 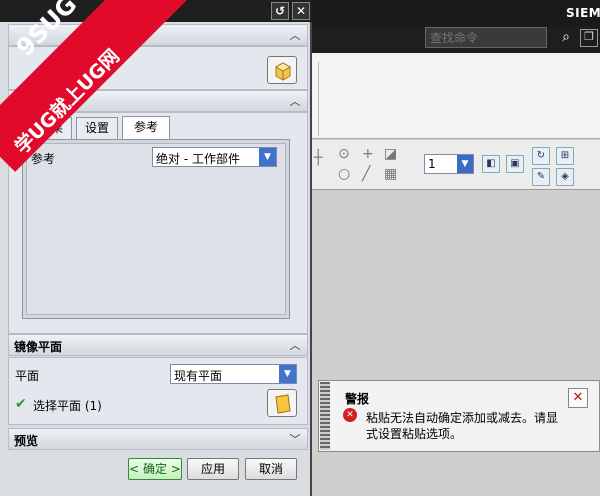 I want to click on select-brush-icon: ✎, so click(x=541, y=177).